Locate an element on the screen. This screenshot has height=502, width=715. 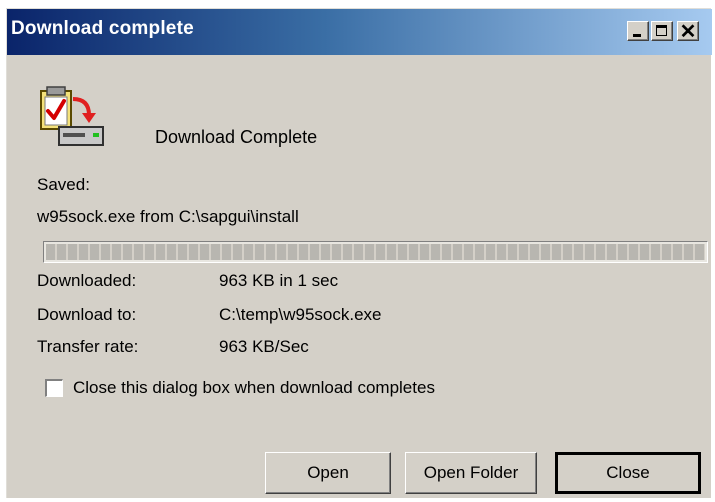
download-progress-bar is located at coordinates (375, 252).